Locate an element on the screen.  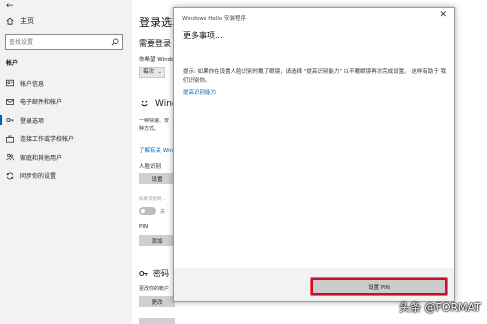
cutoff-button is located at coordinates (157, 321).